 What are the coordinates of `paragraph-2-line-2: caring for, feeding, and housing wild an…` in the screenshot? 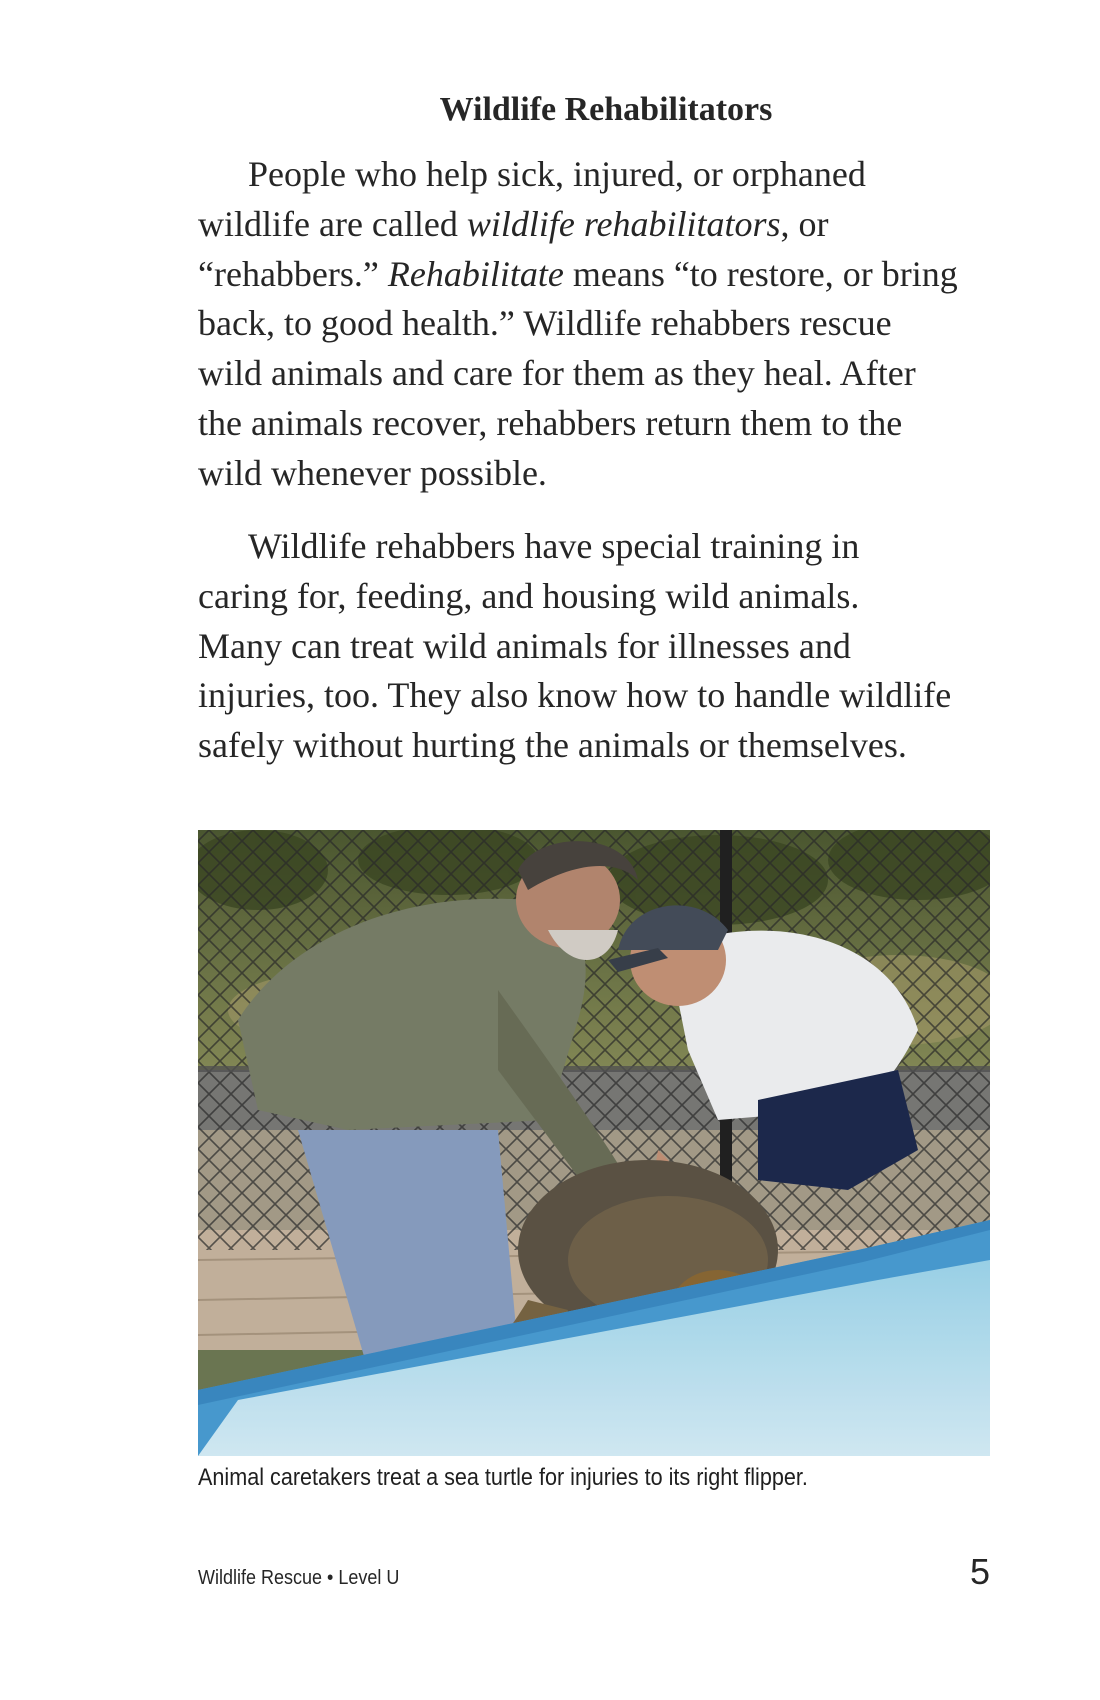 It's located at (529, 595).